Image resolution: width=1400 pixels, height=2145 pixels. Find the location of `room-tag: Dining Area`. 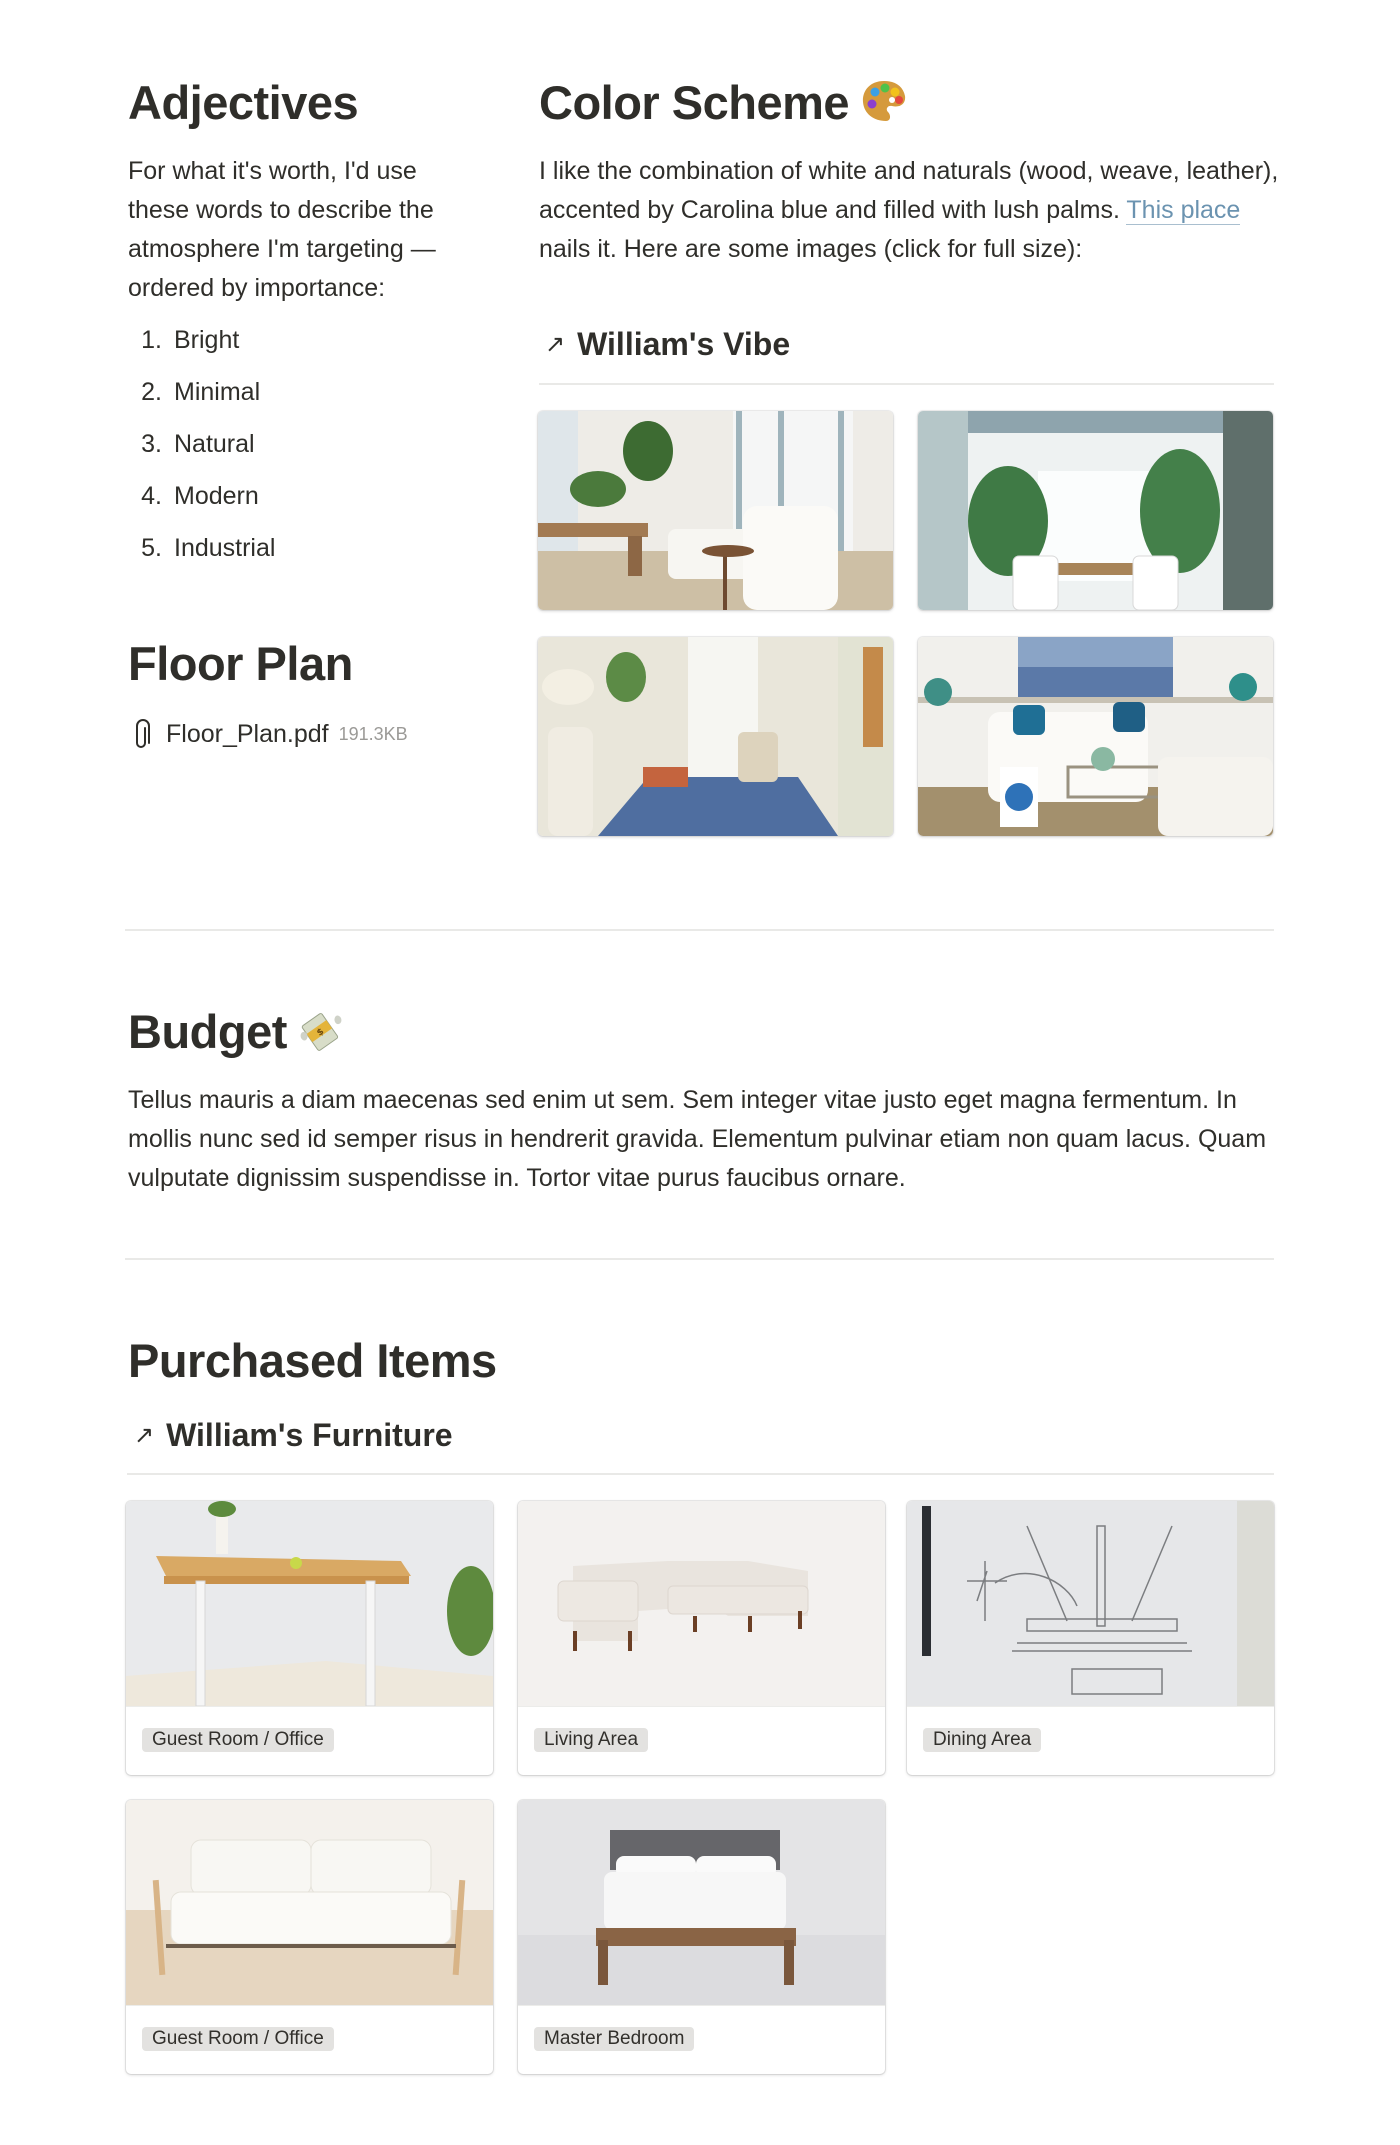

room-tag: Dining Area is located at coordinates (982, 1740).